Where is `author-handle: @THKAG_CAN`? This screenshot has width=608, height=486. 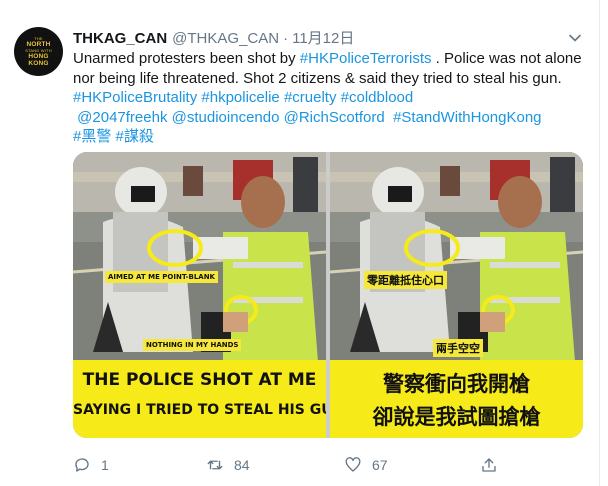 author-handle: @THKAG_CAN is located at coordinates (225, 38).